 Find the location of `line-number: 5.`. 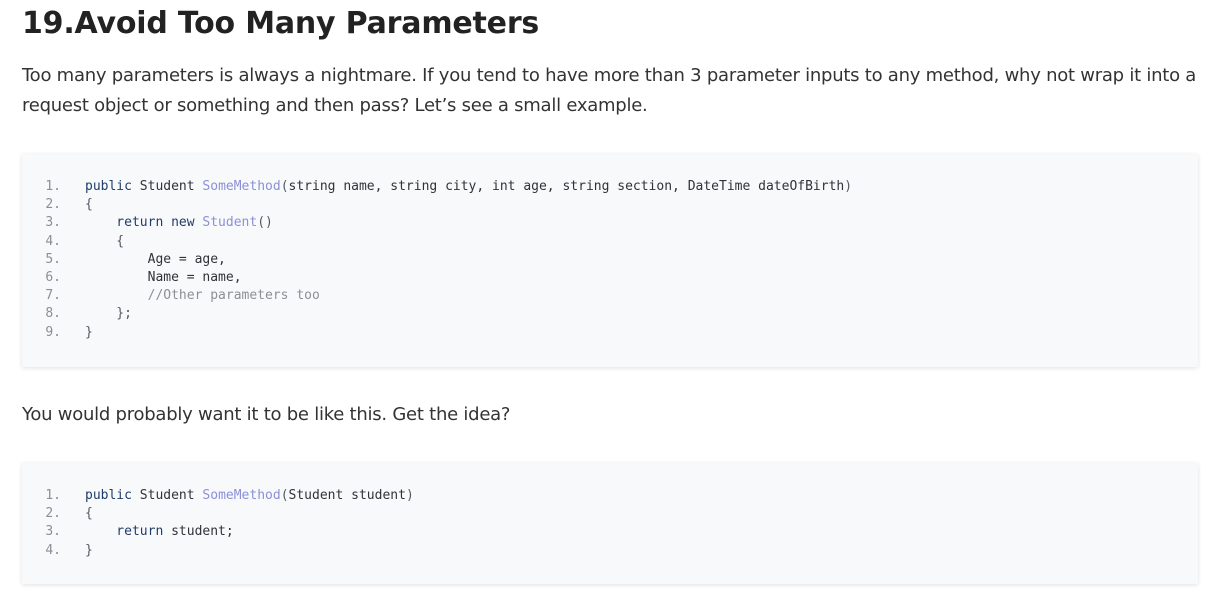

line-number: 5. is located at coordinates (53, 259).